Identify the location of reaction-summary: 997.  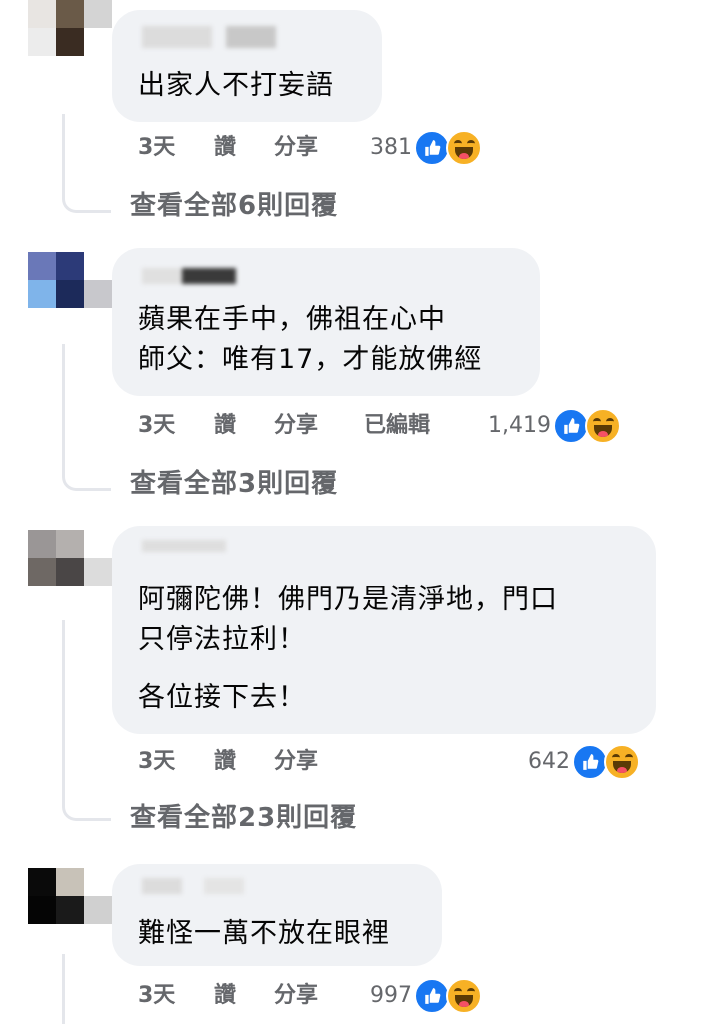
(426, 996).